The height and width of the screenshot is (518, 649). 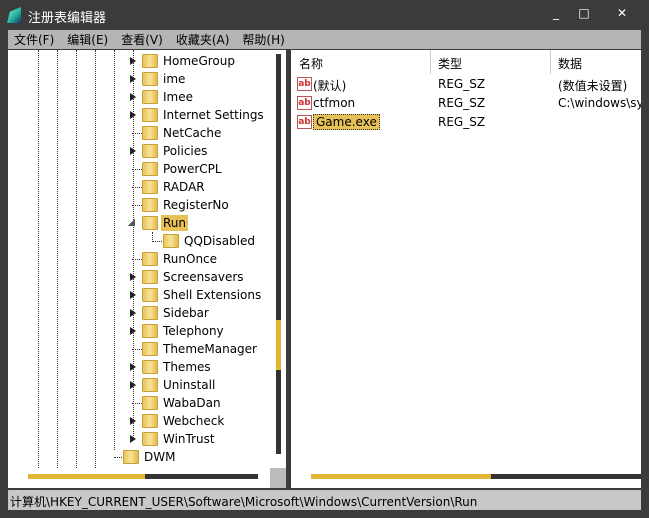 What do you see at coordinates (139, 169) in the screenshot?
I see `tree-item: PowerCPL` at bounding box center [139, 169].